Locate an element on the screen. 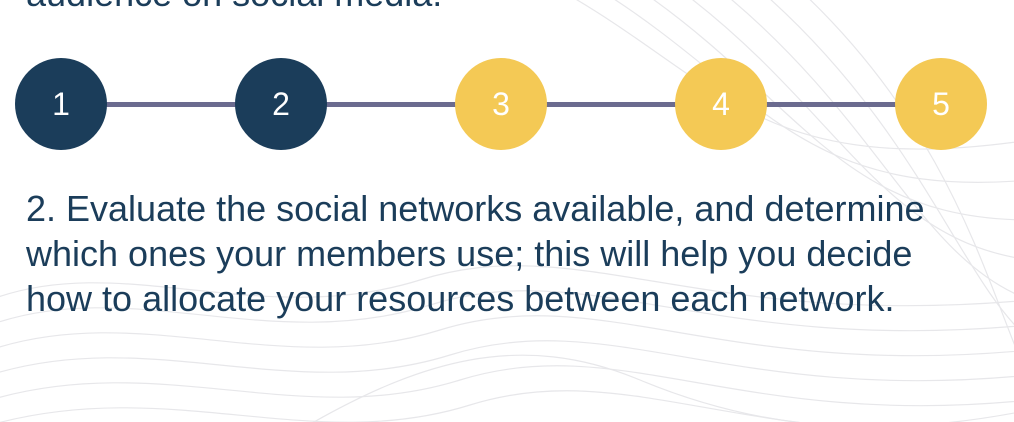 This screenshot has height=422, width=1014. step-4: 4 is located at coordinates (721, 104).